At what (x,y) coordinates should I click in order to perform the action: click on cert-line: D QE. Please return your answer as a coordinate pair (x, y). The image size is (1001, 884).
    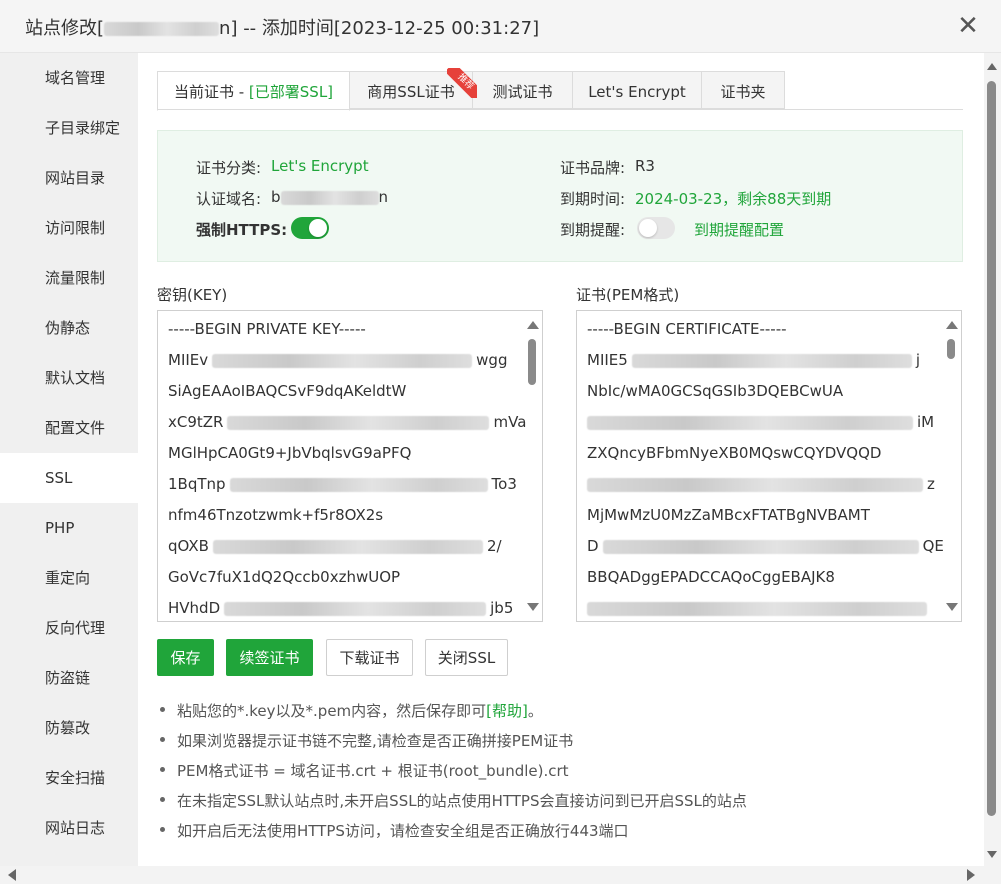
    Looking at the image, I should click on (765, 546).